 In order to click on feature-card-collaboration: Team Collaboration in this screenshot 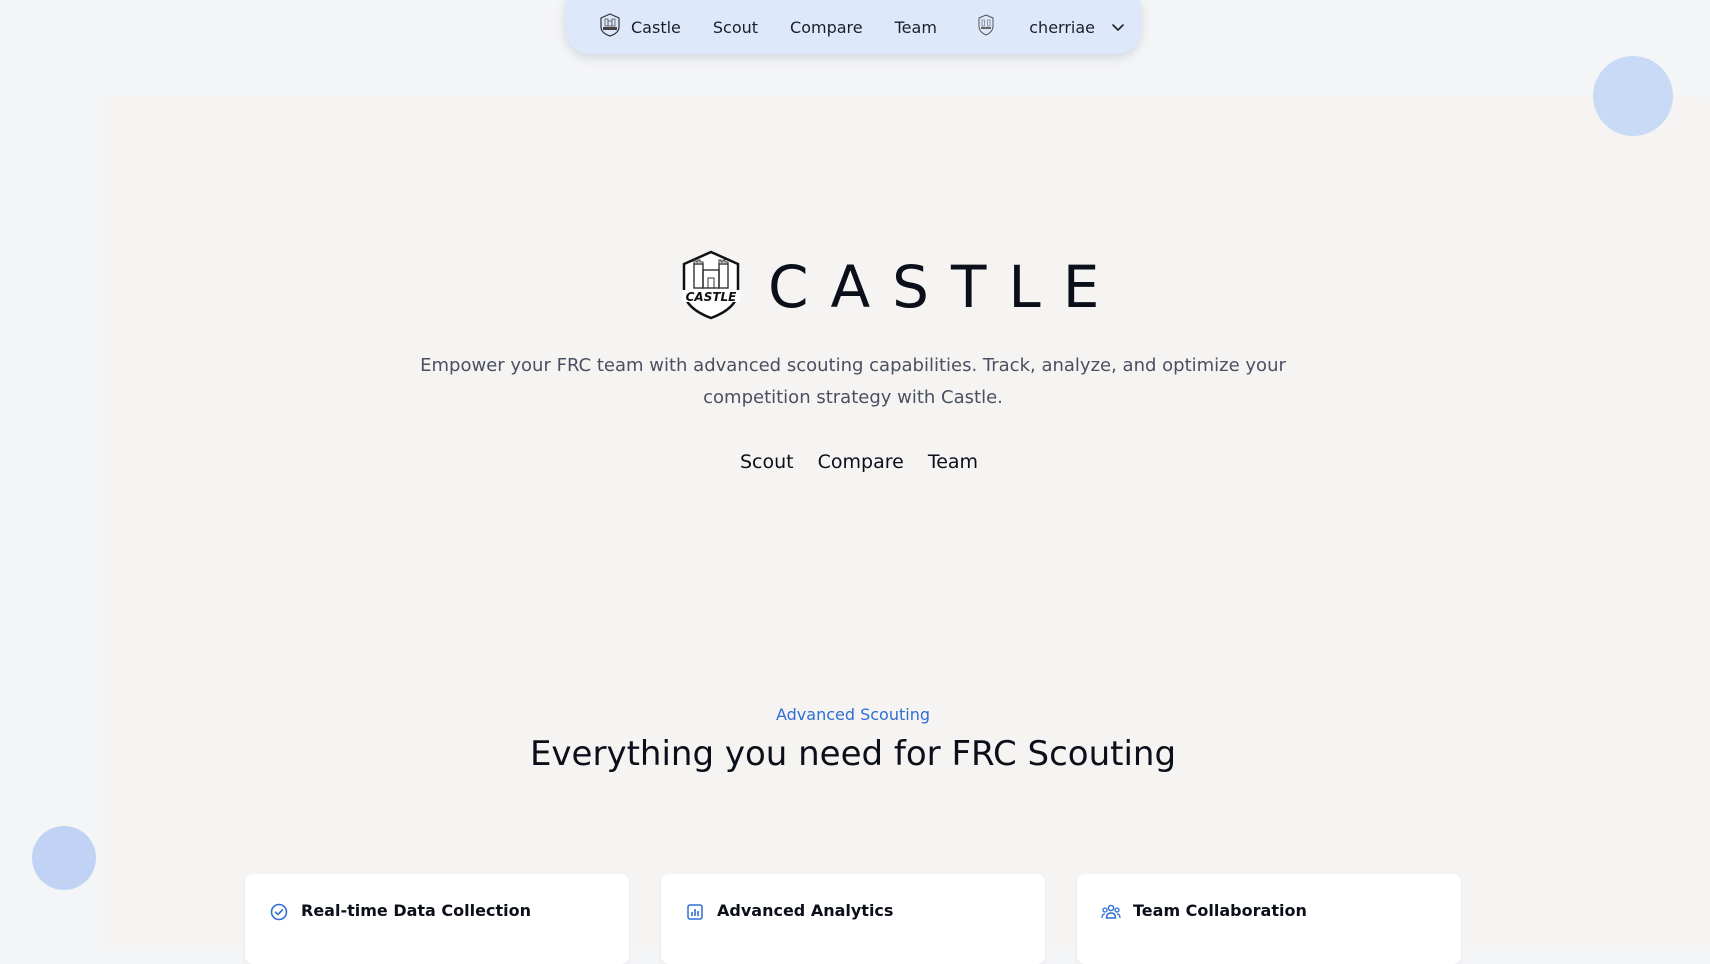, I will do `click(1269, 919)`.